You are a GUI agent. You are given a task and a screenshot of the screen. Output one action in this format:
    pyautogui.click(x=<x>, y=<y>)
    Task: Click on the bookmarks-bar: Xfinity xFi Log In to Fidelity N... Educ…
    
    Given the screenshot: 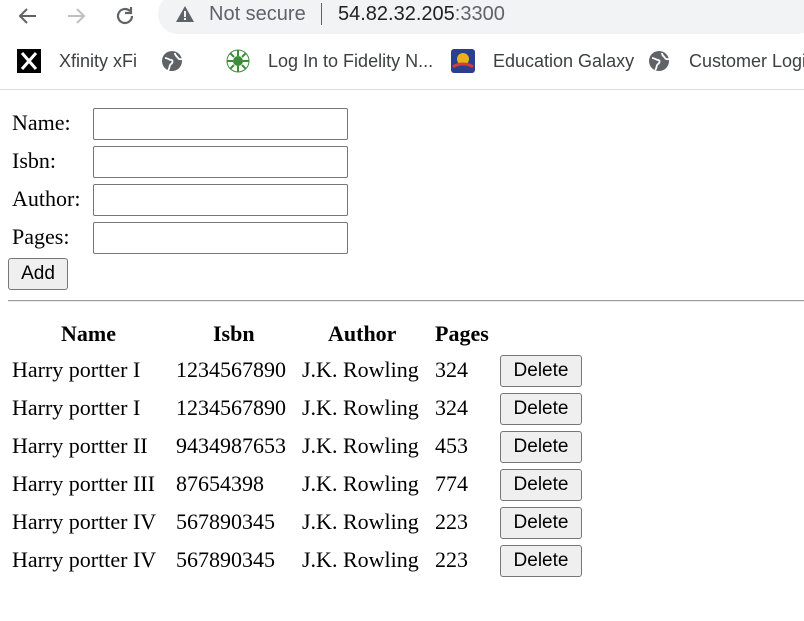 What is the action you would take?
    pyautogui.click(x=402, y=61)
    